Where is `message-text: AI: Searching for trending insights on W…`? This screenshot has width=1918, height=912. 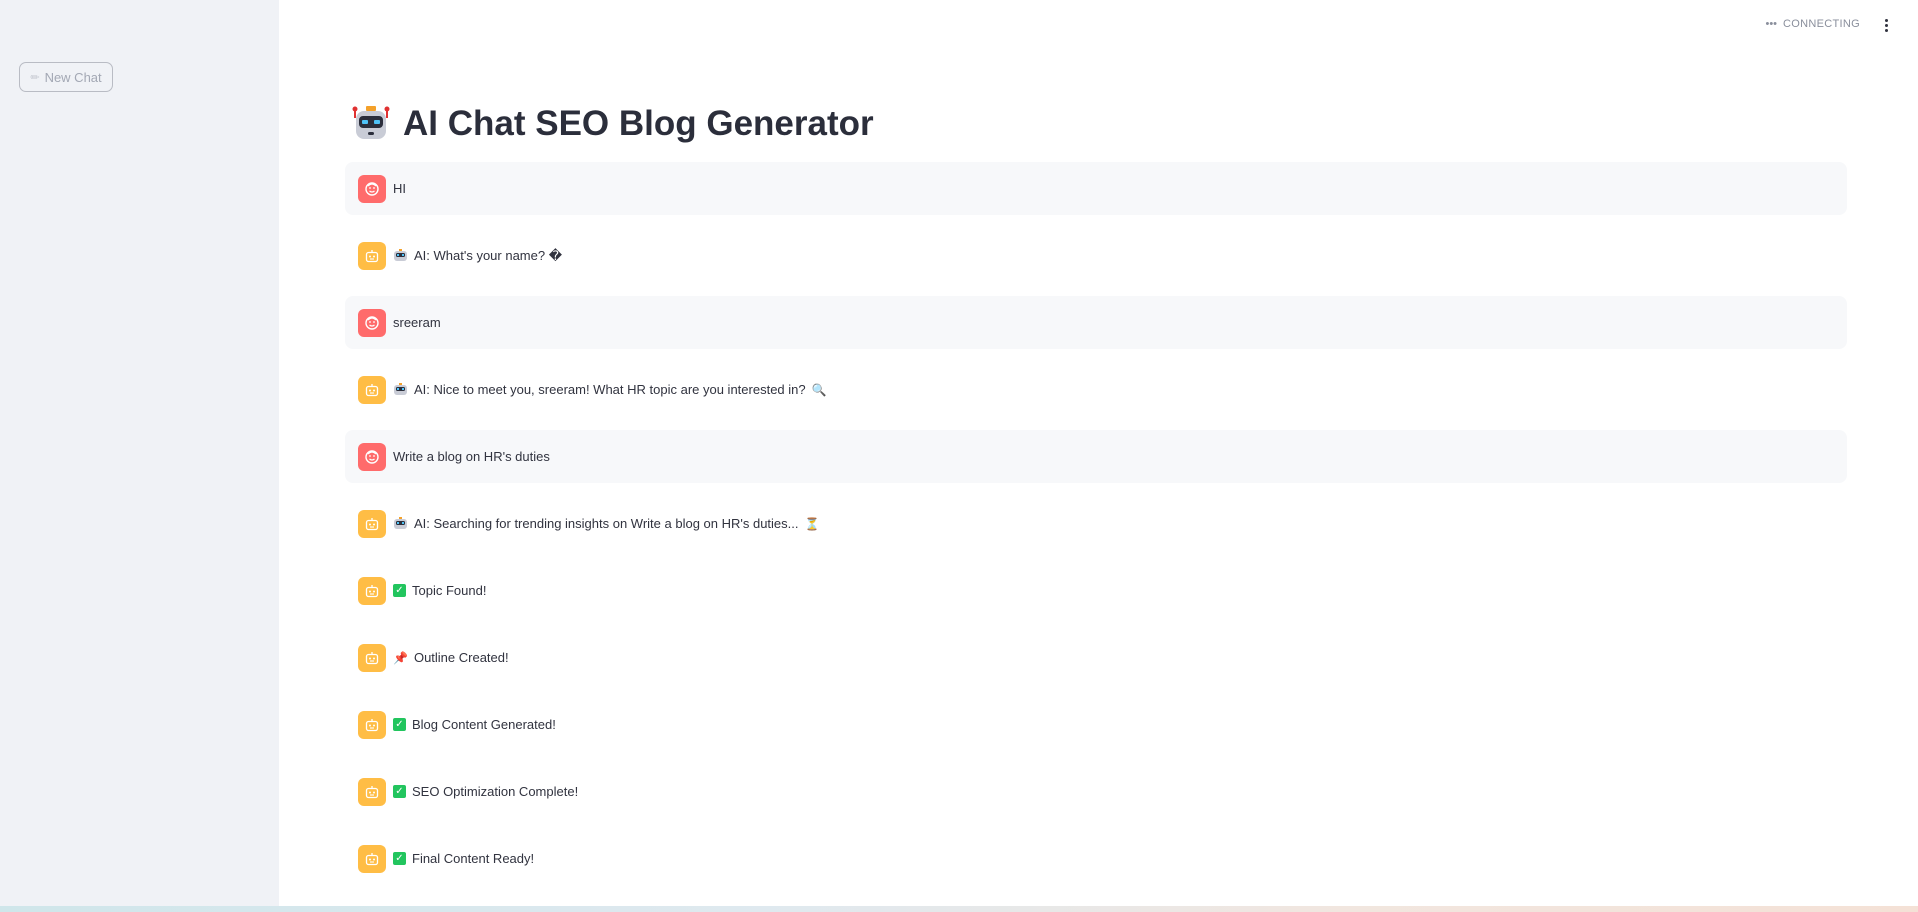
message-text: AI: Searching for trending insights on W… is located at coordinates (606, 523).